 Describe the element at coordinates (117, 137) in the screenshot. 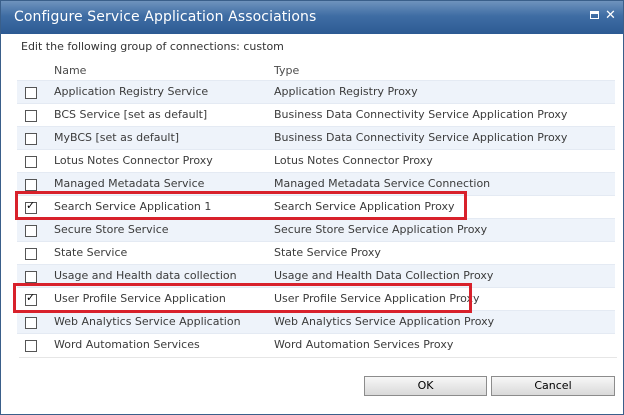

I see `row-name: MyBCS [set as default]` at that location.